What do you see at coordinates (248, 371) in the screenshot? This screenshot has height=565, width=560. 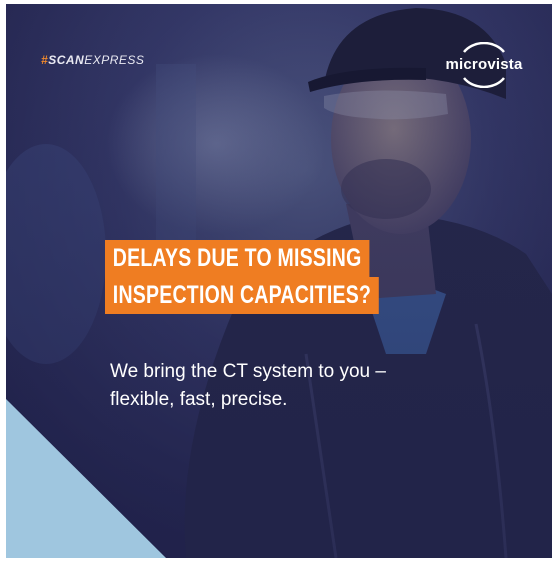 I see `subtext-line-1: We bring the CT system to you –` at bounding box center [248, 371].